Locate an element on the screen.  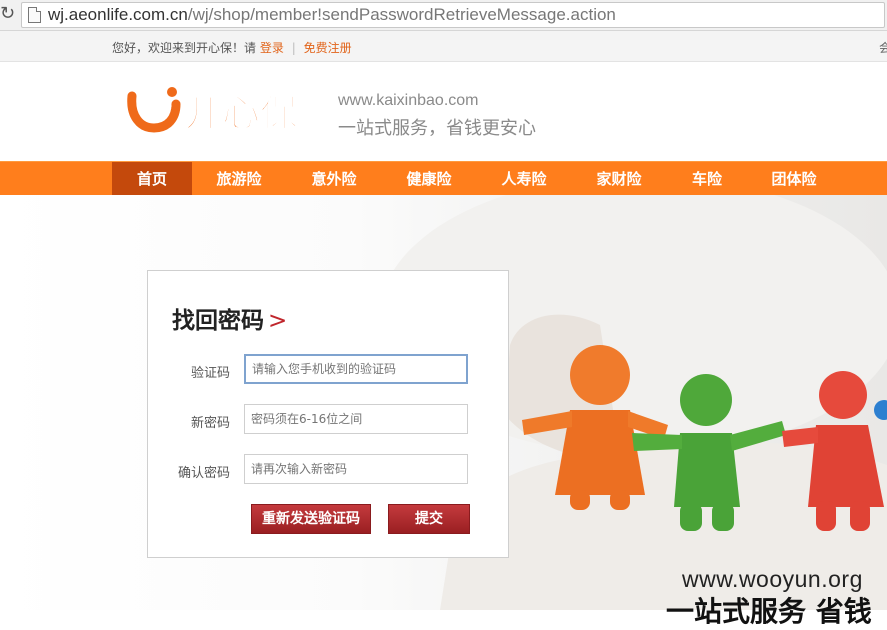
reload-icon: ↻ is located at coordinates (7, 13).